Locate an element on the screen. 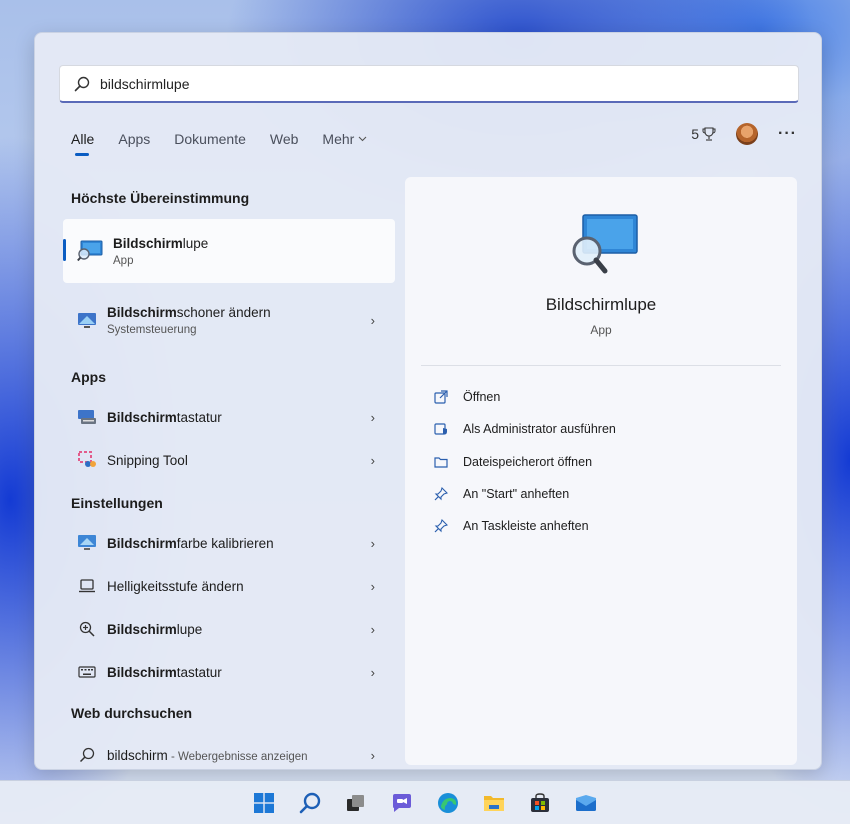 Image resolution: width=850 pixels, height=824 pixels. result-web-search: bildschirm - Webergebnisse anzeigen › is located at coordinates (229, 755).